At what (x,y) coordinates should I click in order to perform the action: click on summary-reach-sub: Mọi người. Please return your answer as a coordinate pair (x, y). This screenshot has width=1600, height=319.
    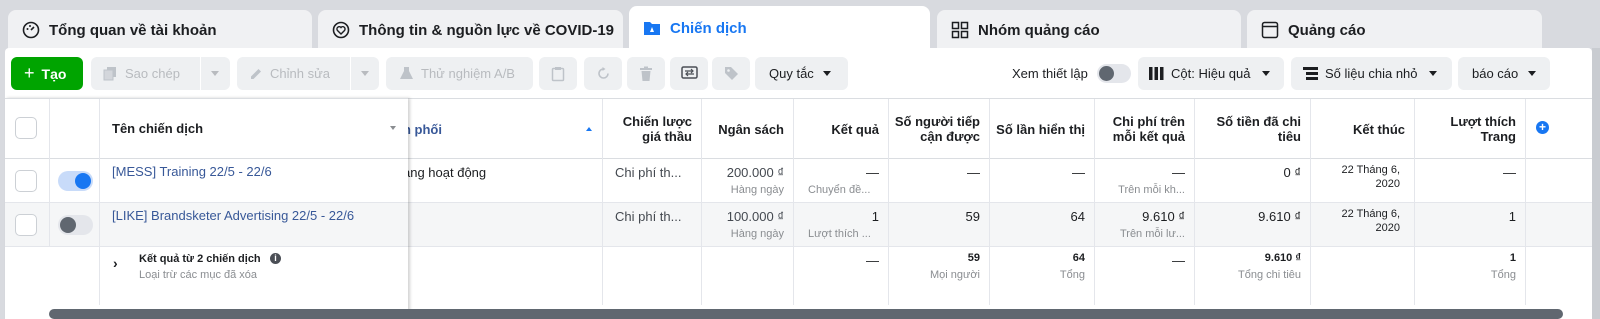
    Looking at the image, I should click on (954, 275).